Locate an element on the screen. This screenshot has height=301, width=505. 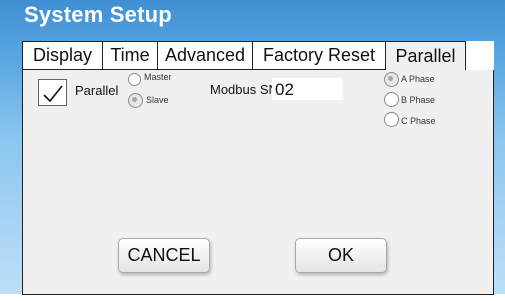
a-phase-radio-label: A Phase is located at coordinates (418, 79).